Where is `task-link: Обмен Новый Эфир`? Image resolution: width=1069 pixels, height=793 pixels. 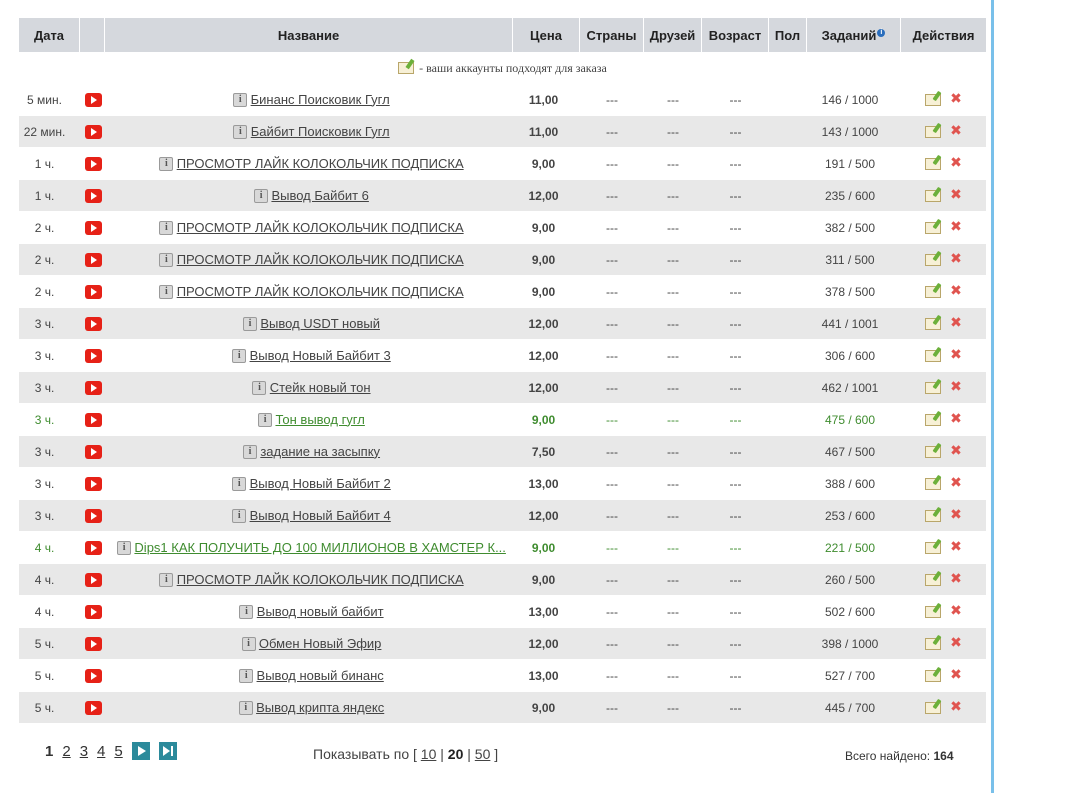
task-link: Обмен Новый Эфир is located at coordinates (320, 643).